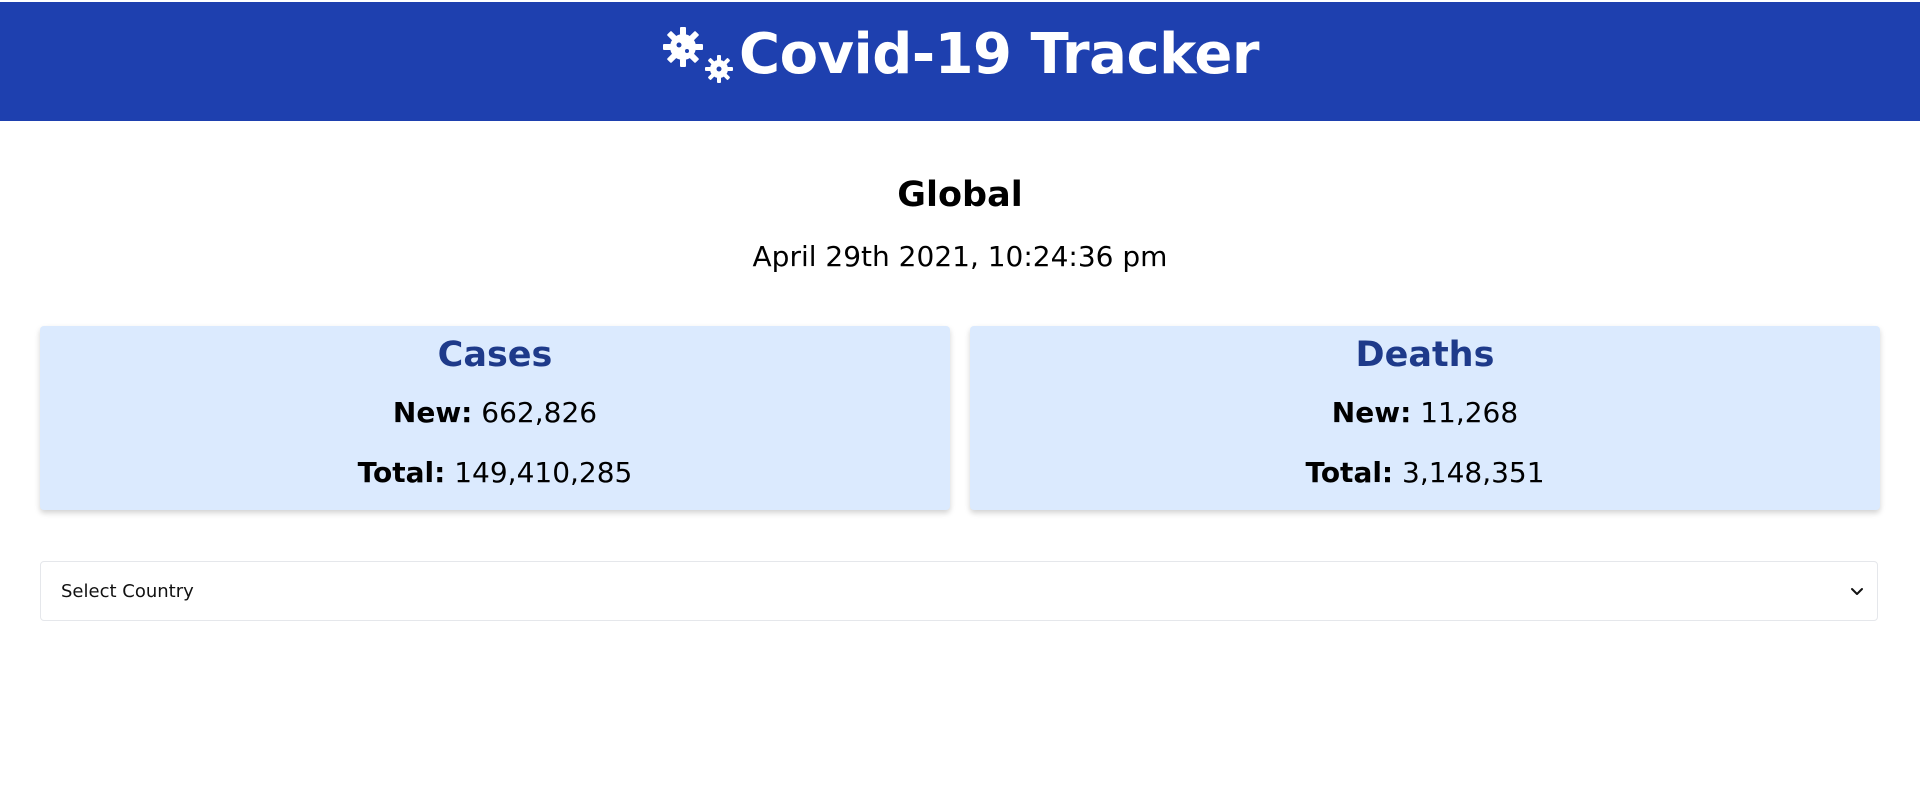 Image resolution: width=1920 pixels, height=807 pixels. Describe the element at coordinates (1349, 472) in the screenshot. I see `deaths-total-label: Total:` at that location.